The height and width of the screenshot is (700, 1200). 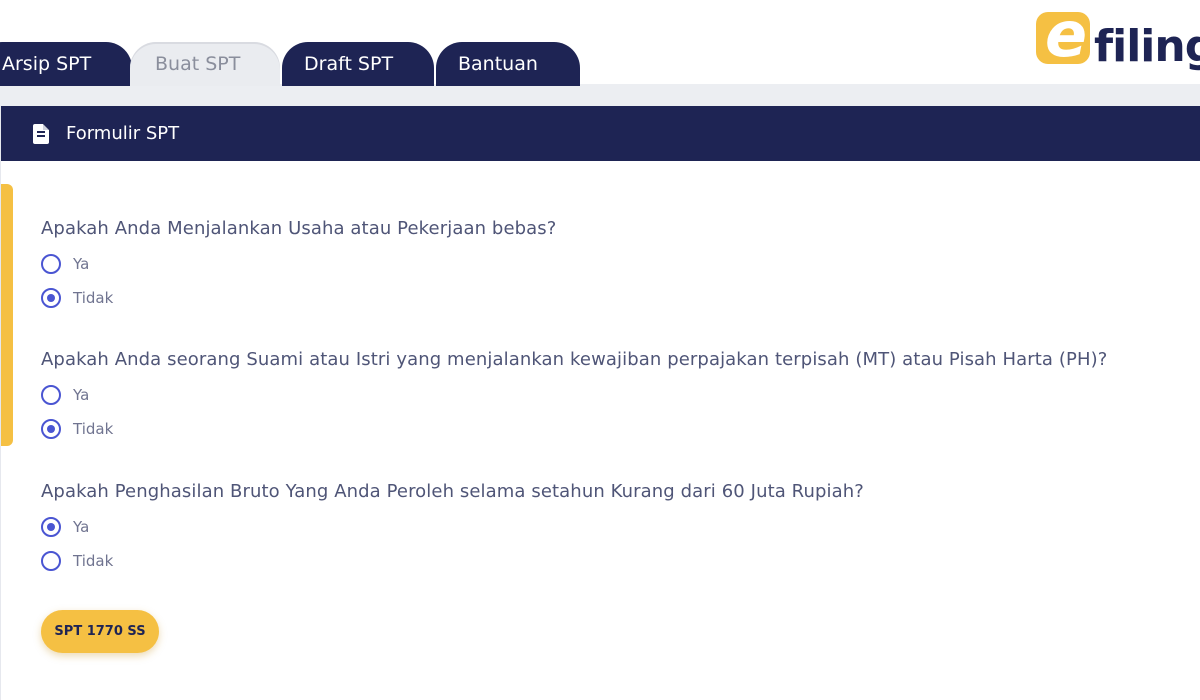 I want to click on document-icon, so click(x=41, y=133).